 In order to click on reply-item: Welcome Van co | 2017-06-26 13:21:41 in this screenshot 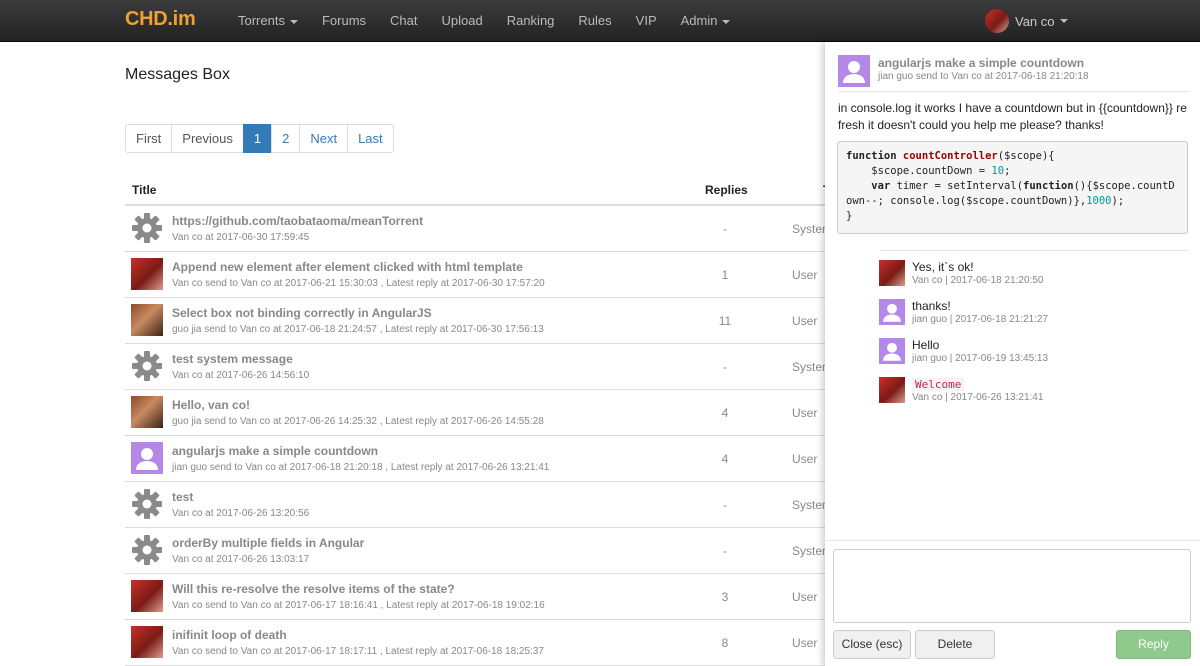, I will do `click(1029, 393)`.